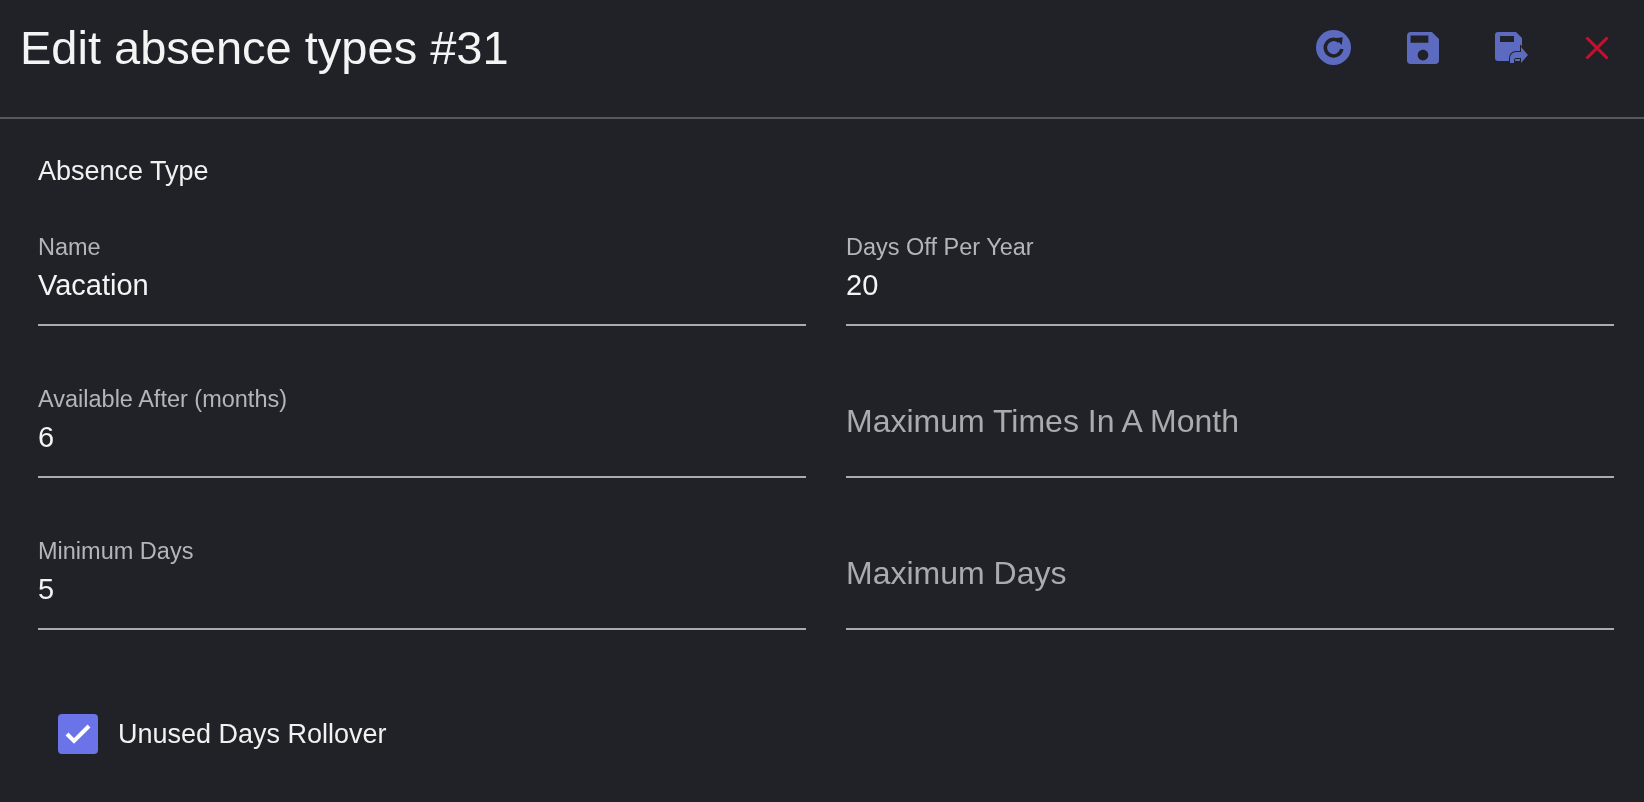  What do you see at coordinates (1230, 431) in the screenshot?
I see `input-field: Maximum Times In A Month` at bounding box center [1230, 431].